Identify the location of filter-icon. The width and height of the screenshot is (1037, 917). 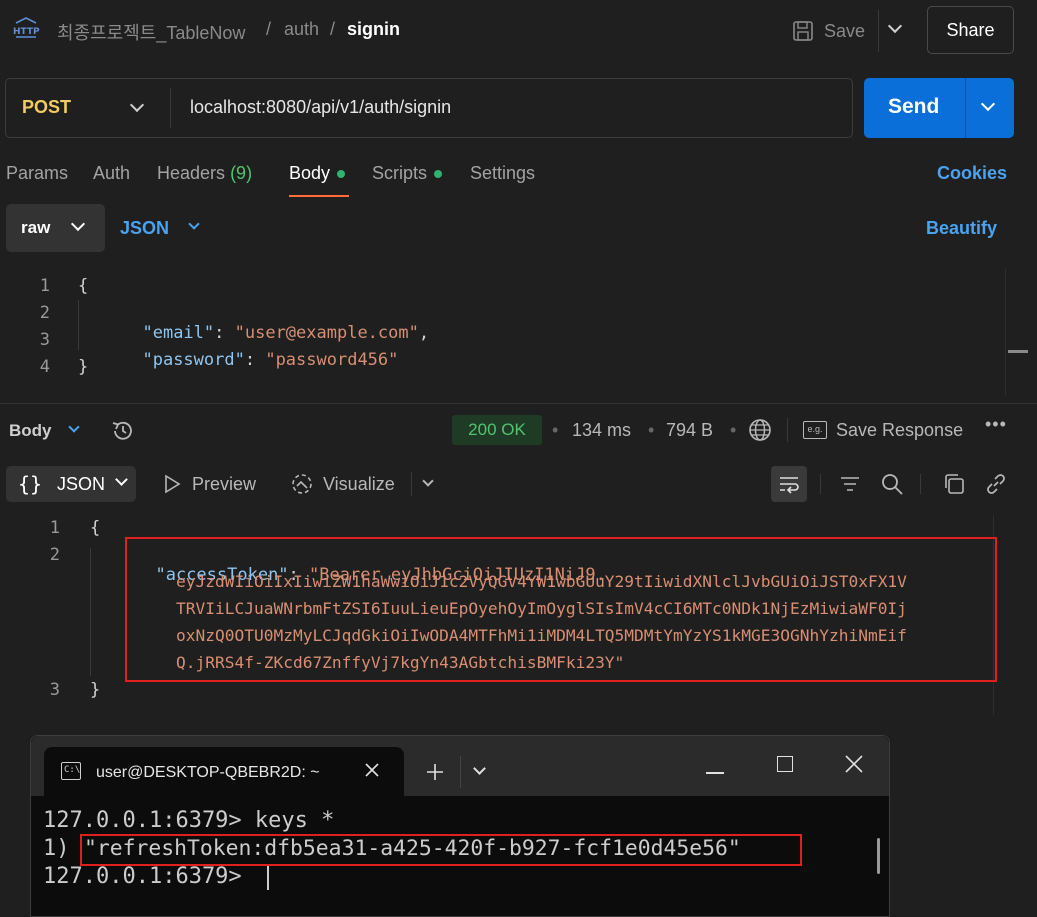
(850, 486).